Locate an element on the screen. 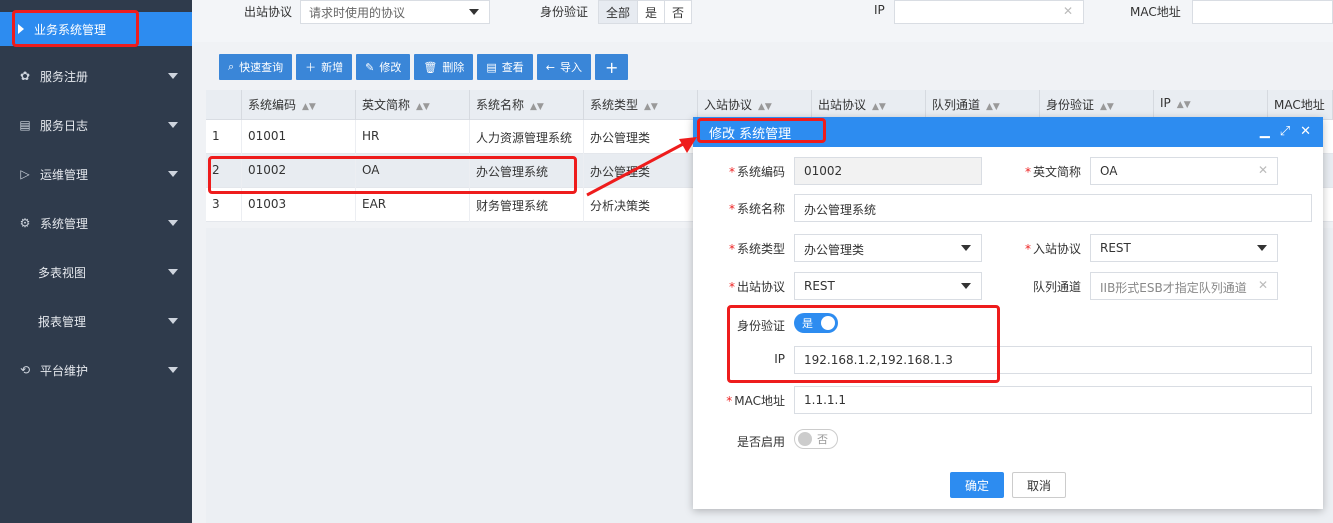 This screenshot has height=523, width=1333. mac-filter-label: MAC地址 is located at coordinates (1155, 12).